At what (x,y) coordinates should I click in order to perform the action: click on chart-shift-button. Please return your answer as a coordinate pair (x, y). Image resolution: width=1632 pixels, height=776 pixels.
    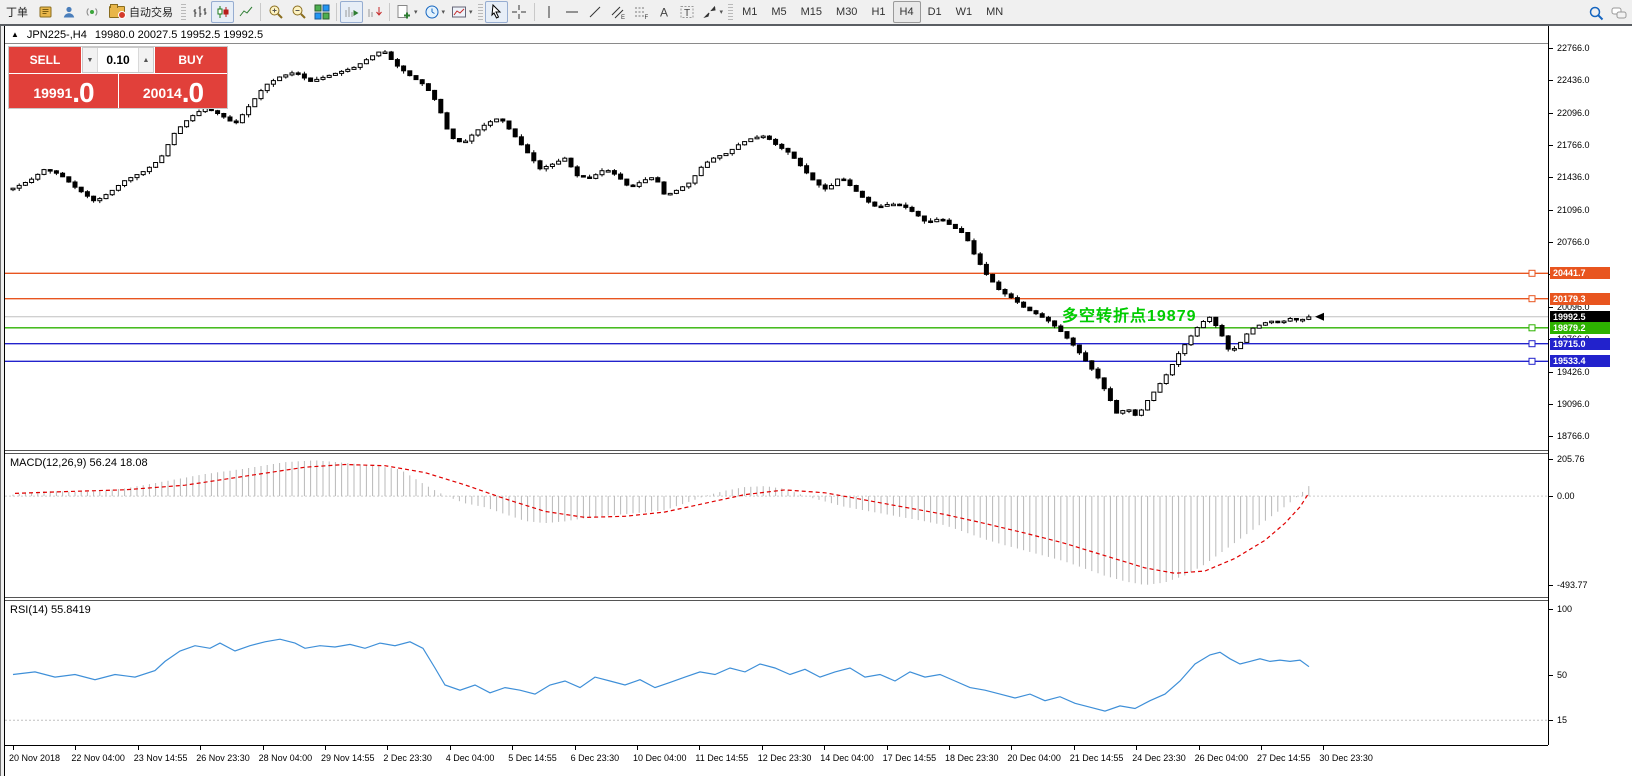
    Looking at the image, I should click on (374, 12).